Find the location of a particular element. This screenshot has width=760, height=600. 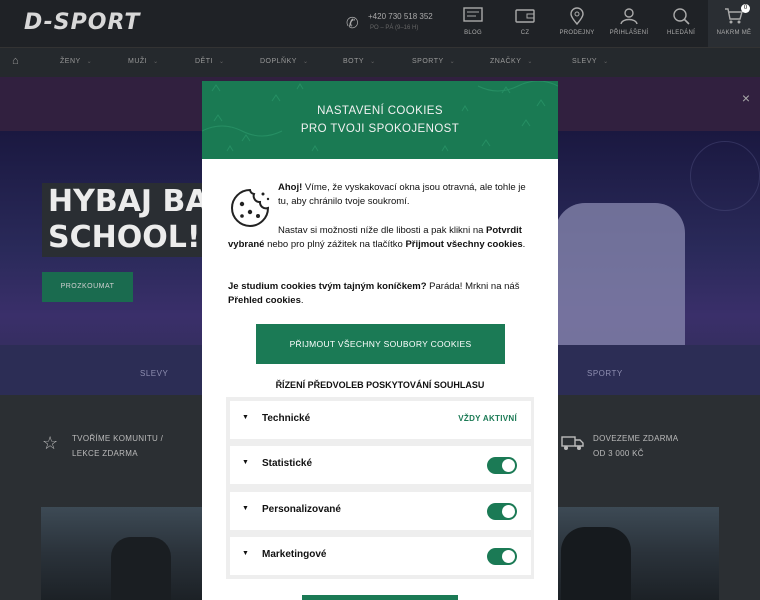

header-blog-label: BLOG is located at coordinates (473, 33).